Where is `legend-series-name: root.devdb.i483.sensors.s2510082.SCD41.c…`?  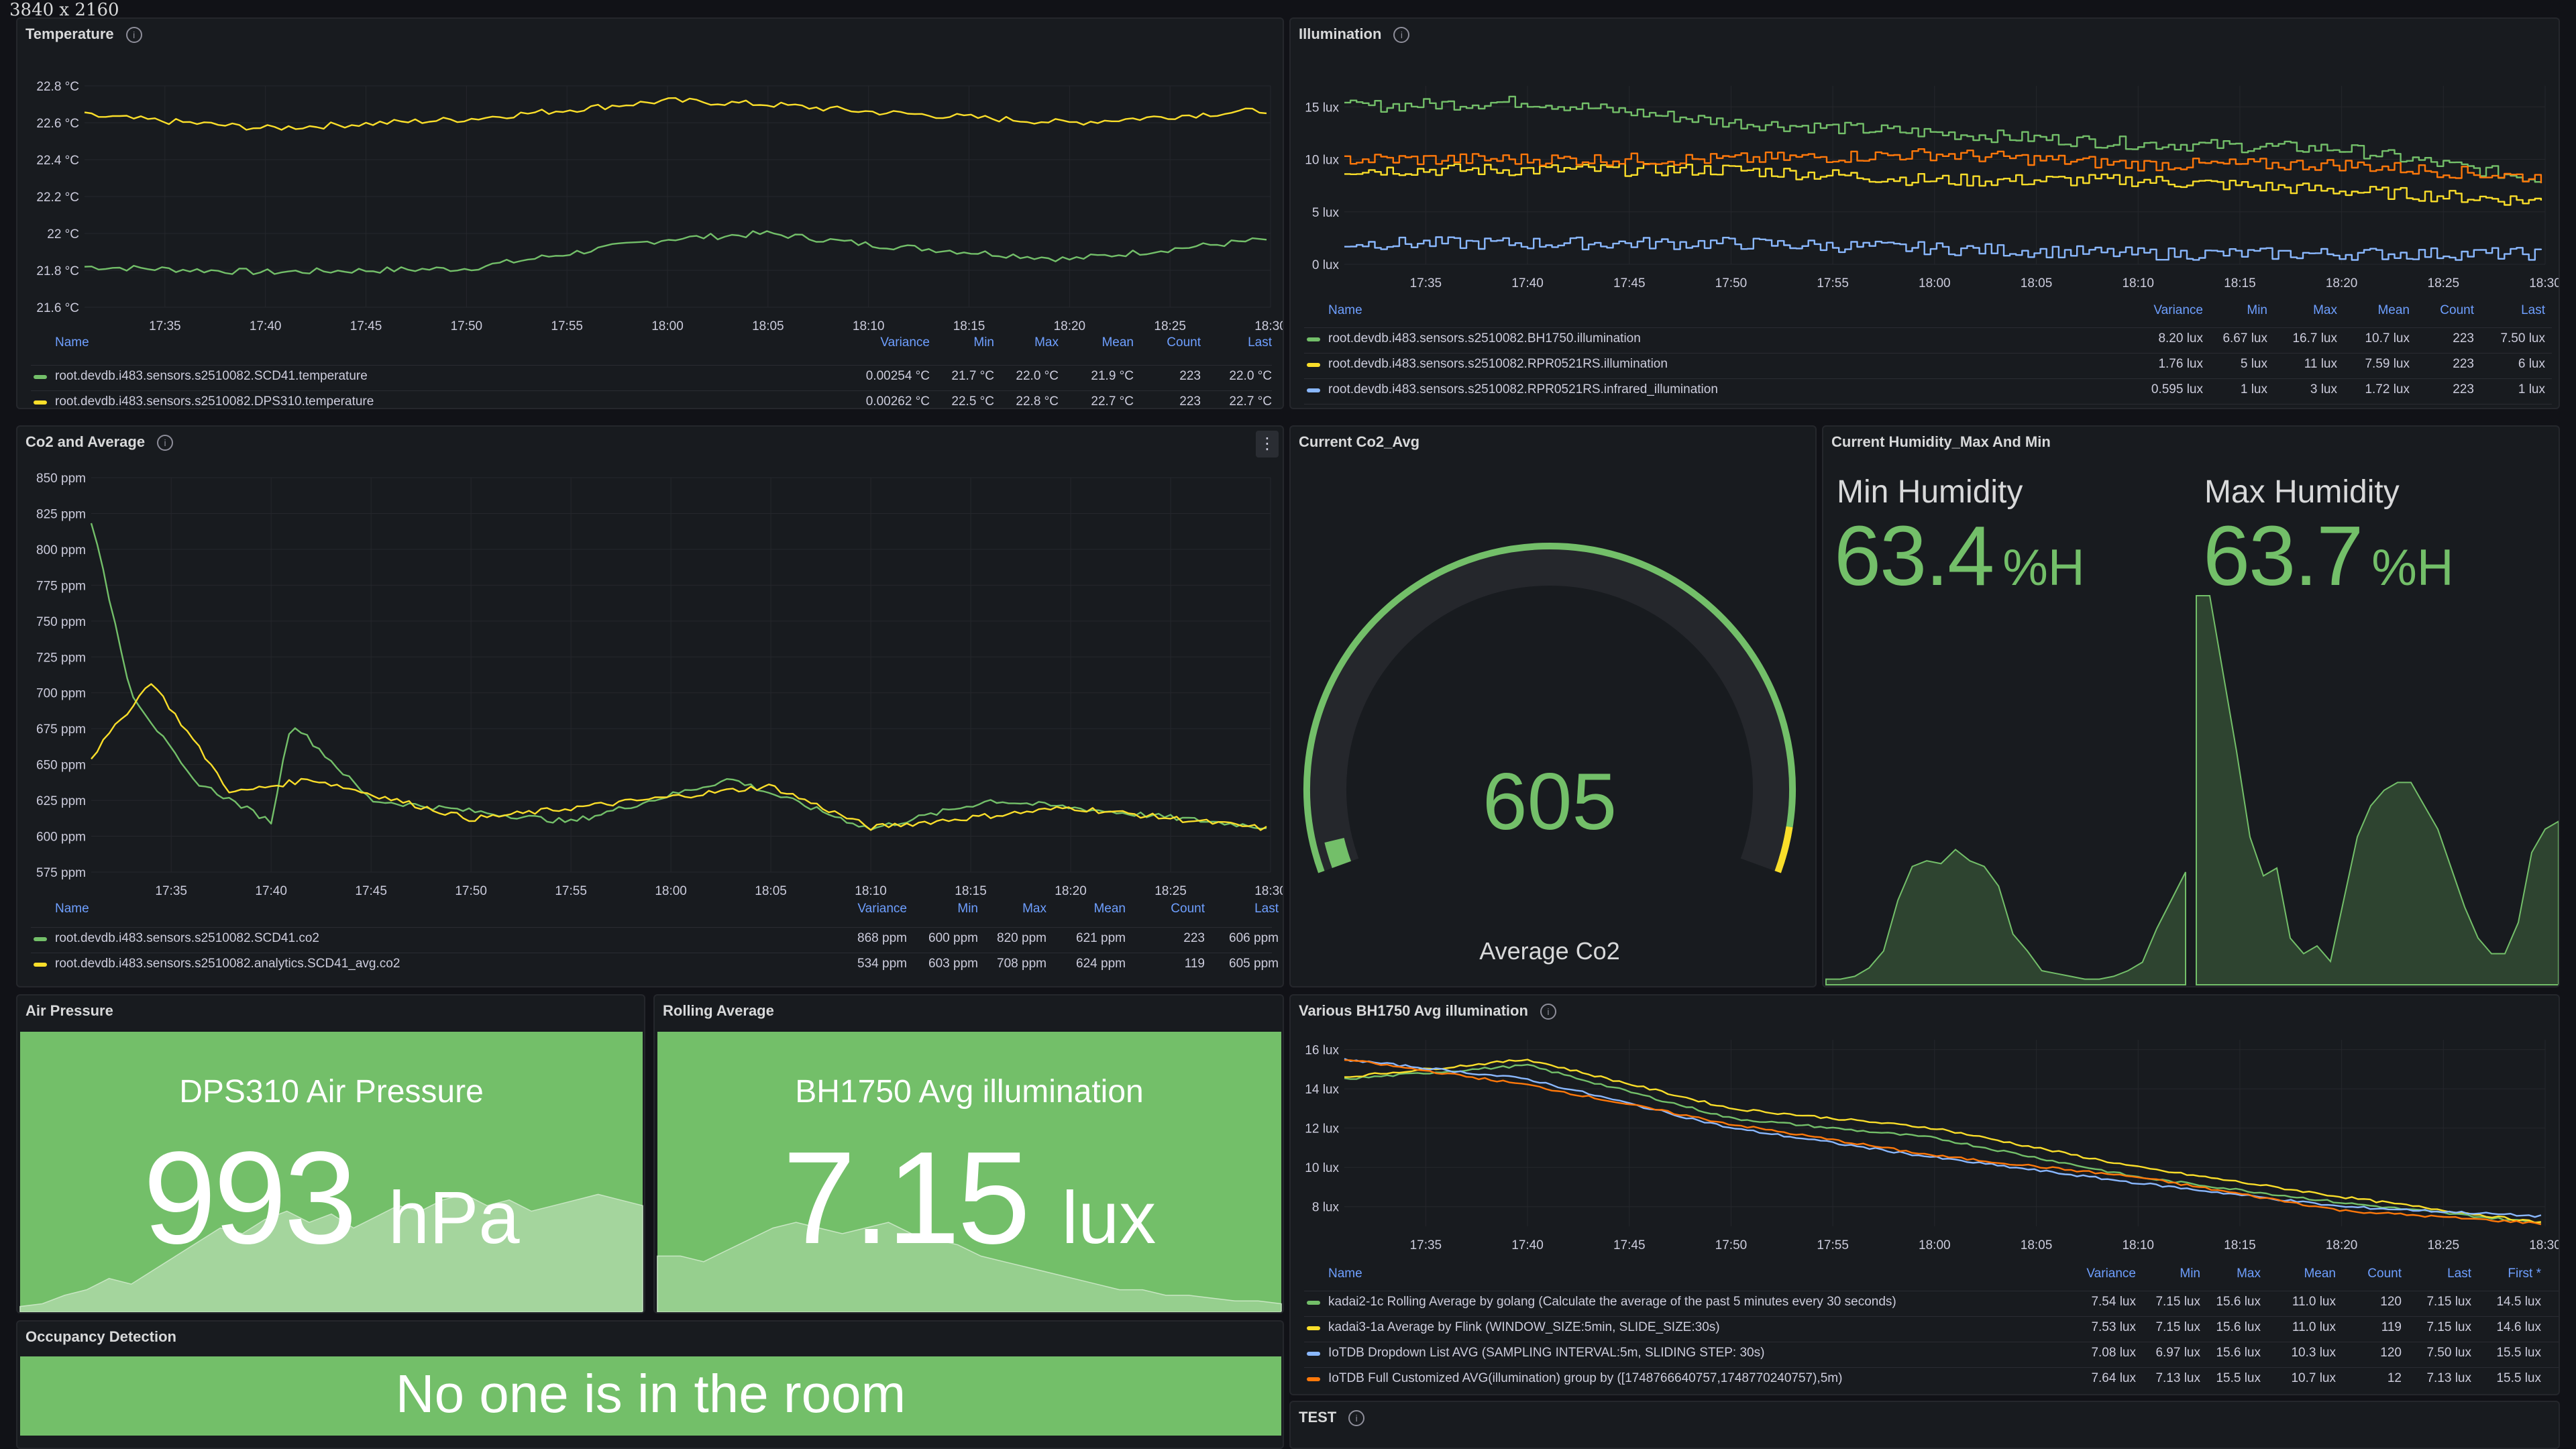 legend-series-name: root.devdb.i483.sensors.s2510082.SCD41.c… is located at coordinates (187, 938).